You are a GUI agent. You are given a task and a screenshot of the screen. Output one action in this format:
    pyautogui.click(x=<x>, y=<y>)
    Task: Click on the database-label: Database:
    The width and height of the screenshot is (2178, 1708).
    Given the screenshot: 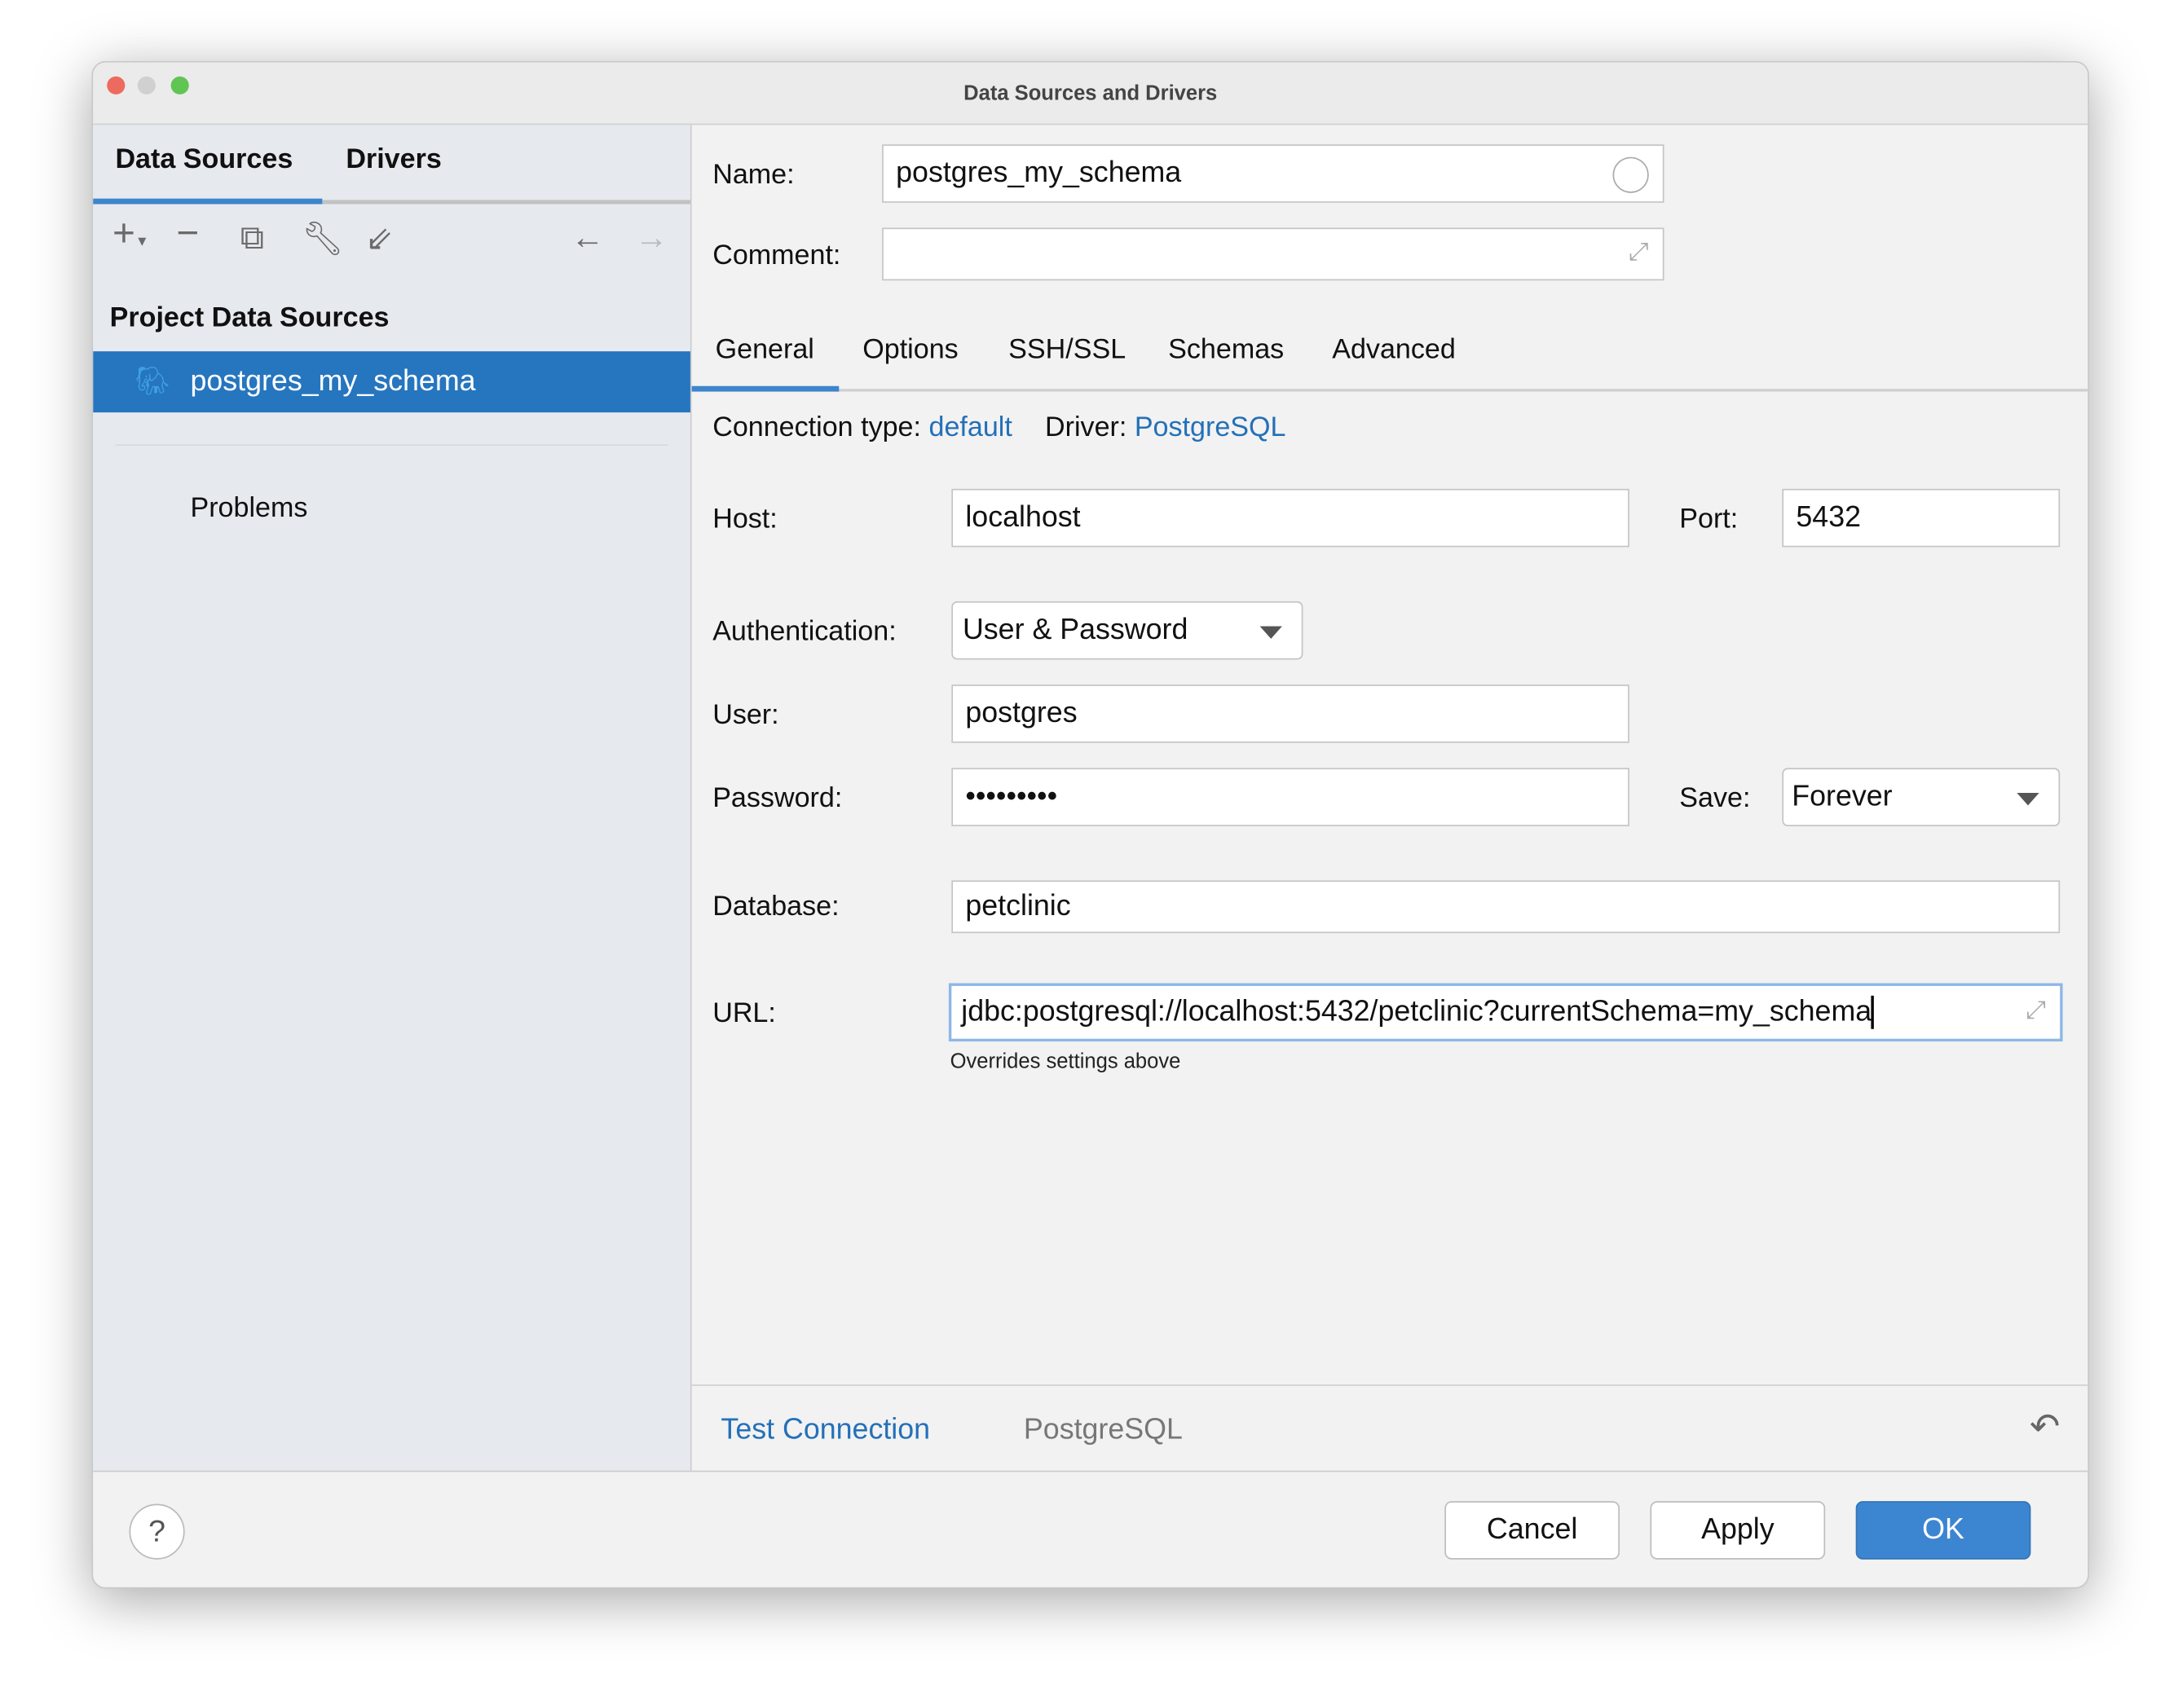 What is the action you would take?
    pyautogui.click(x=776, y=906)
    